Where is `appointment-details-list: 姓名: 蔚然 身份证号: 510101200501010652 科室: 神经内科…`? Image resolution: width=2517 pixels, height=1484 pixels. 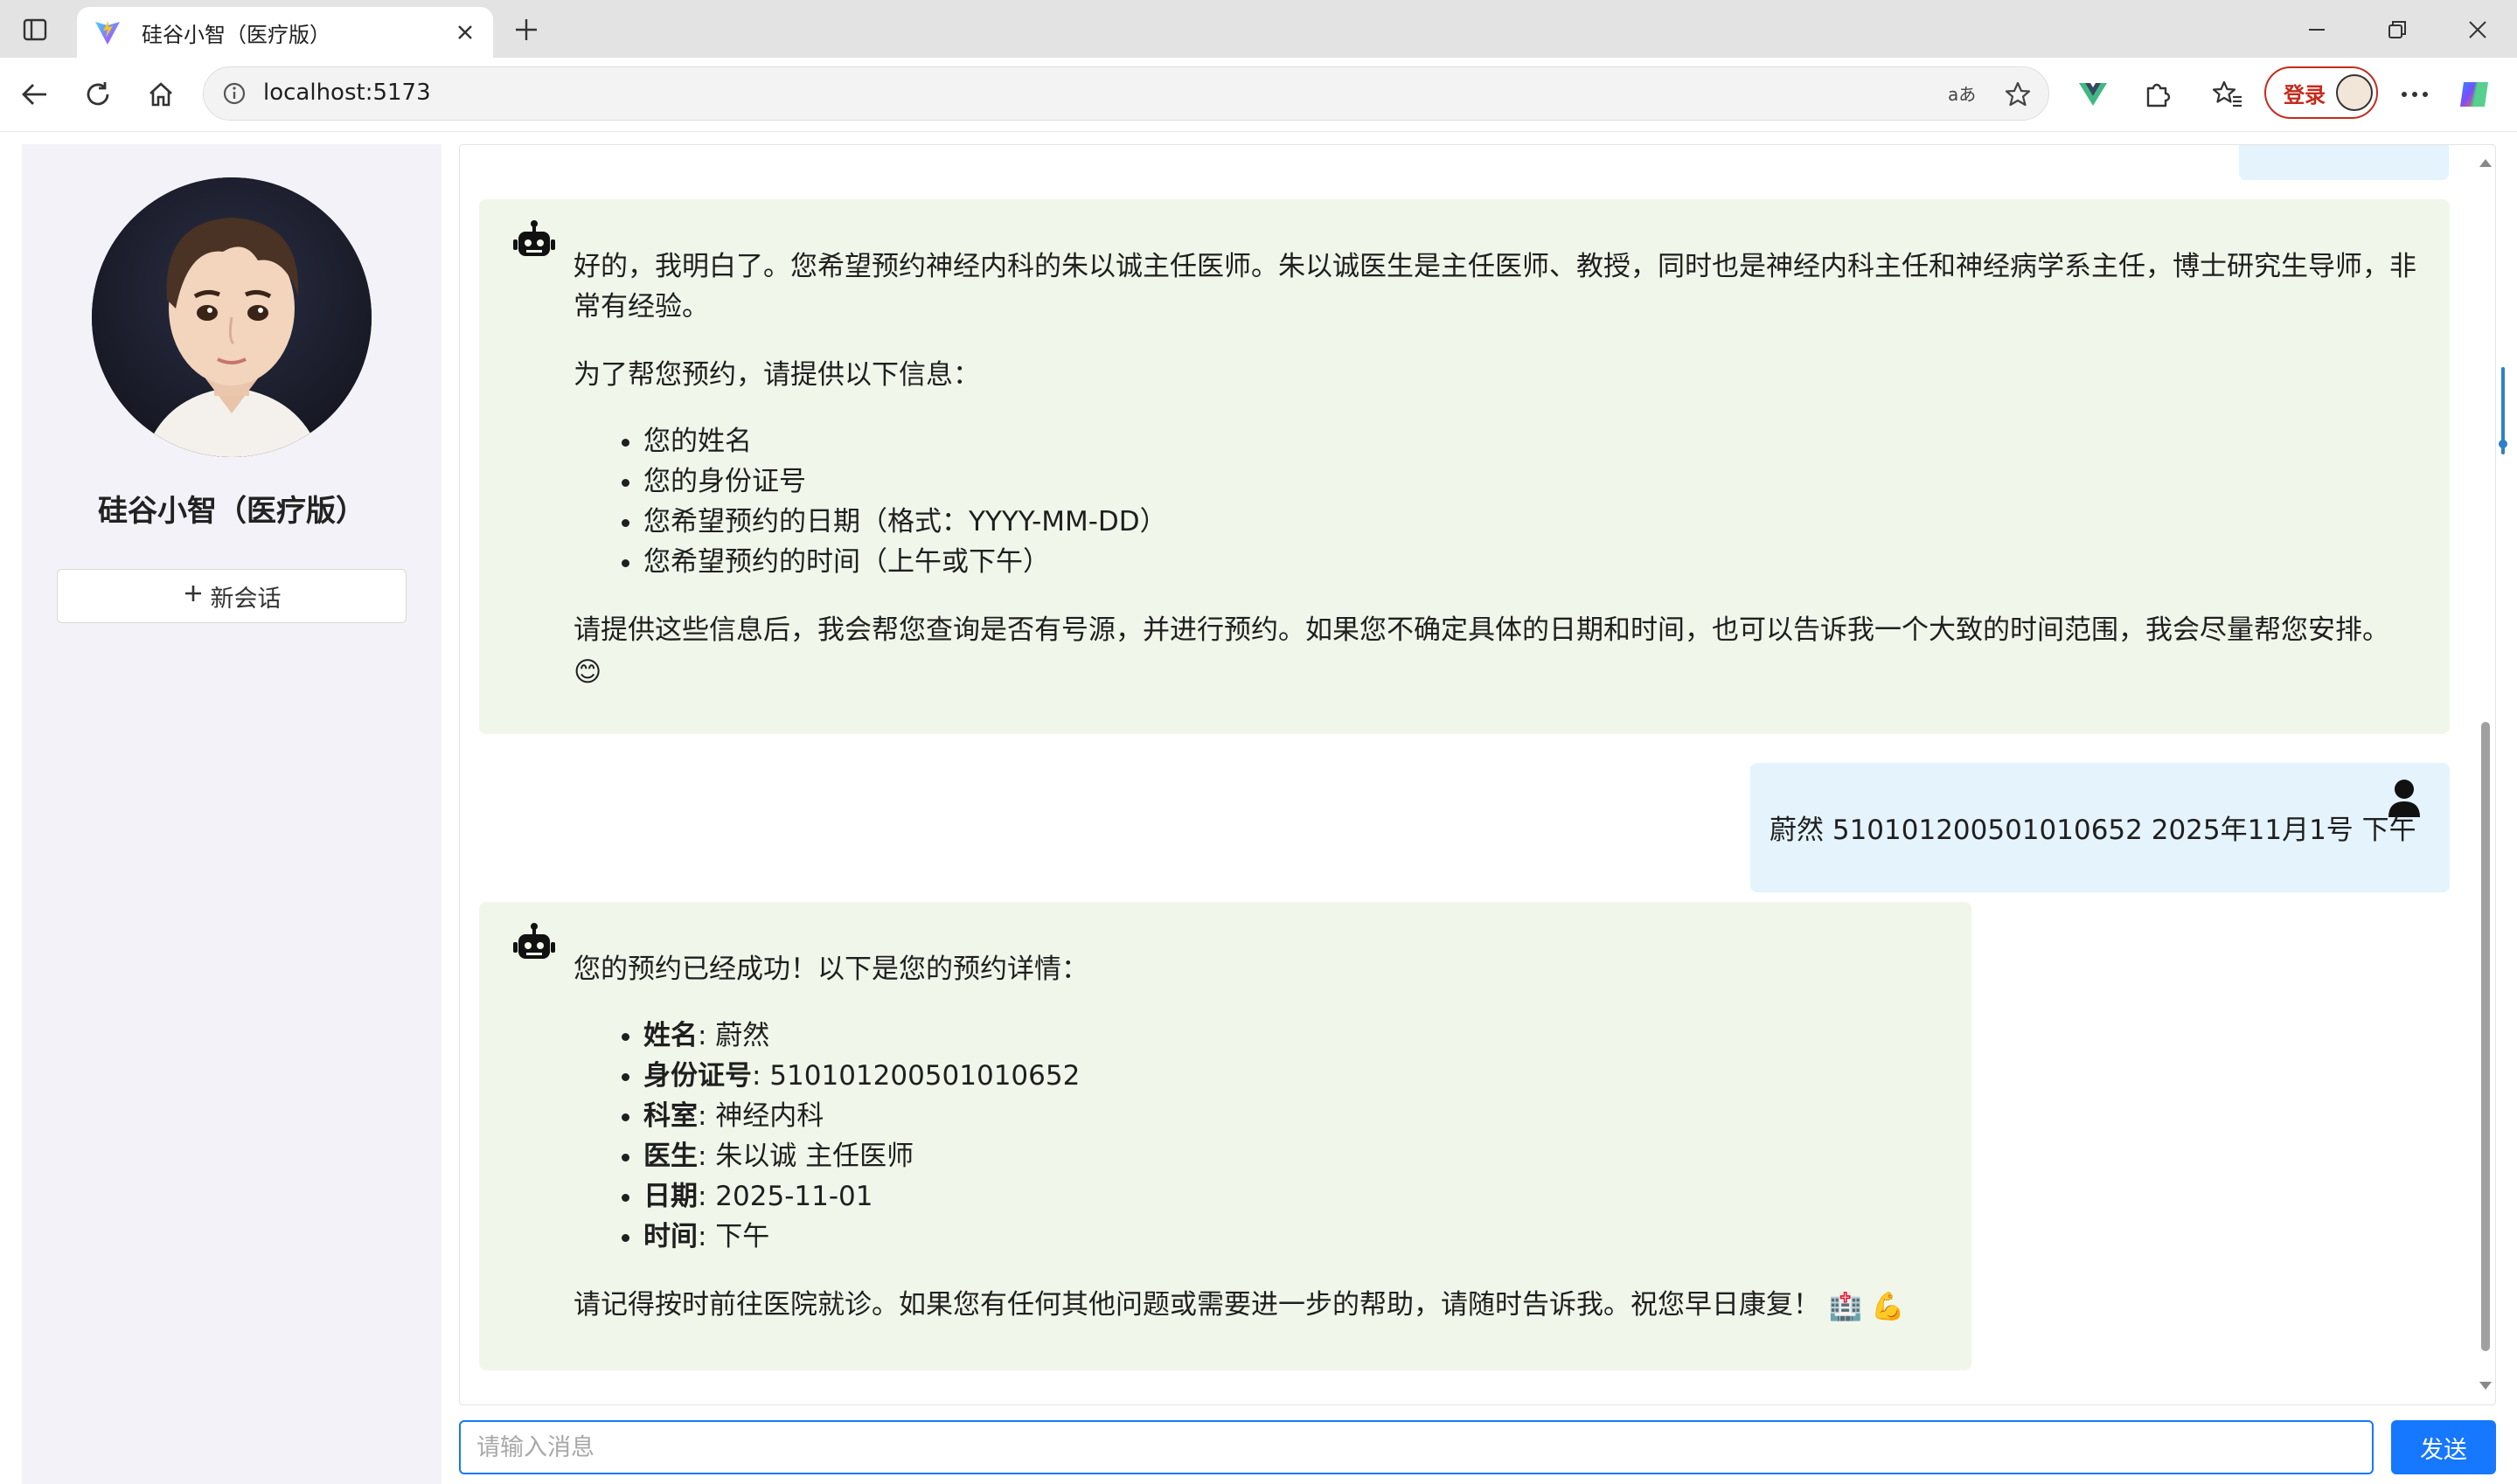
appointment-details-list: 姓名: 蔚然 身份证号: 510101200501010652 科室: 神经内科… is located at coordinates (1264, 1136).